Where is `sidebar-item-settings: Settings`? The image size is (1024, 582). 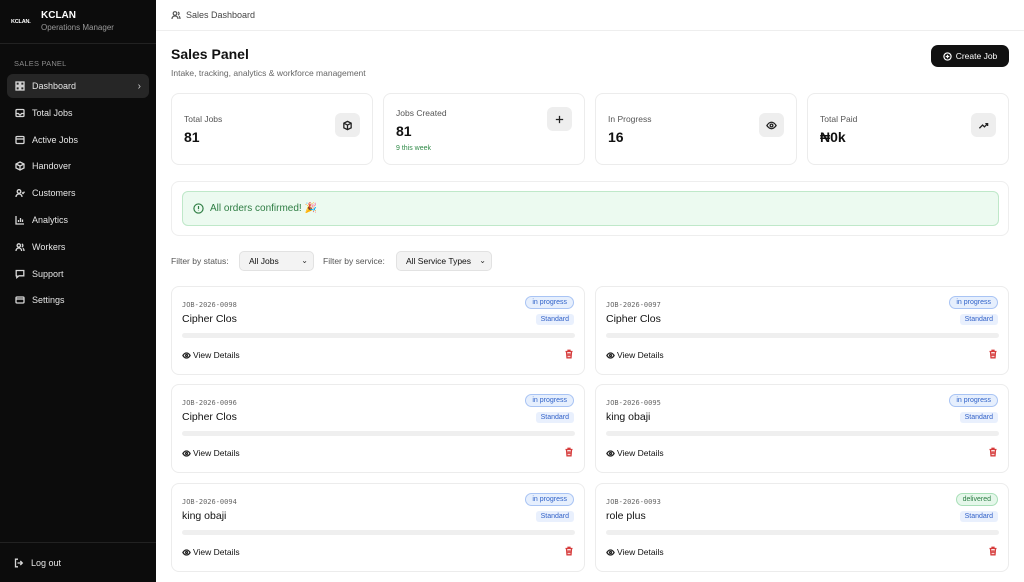 sidebar-item-settings: Settings is located at coordinates (78, 300).